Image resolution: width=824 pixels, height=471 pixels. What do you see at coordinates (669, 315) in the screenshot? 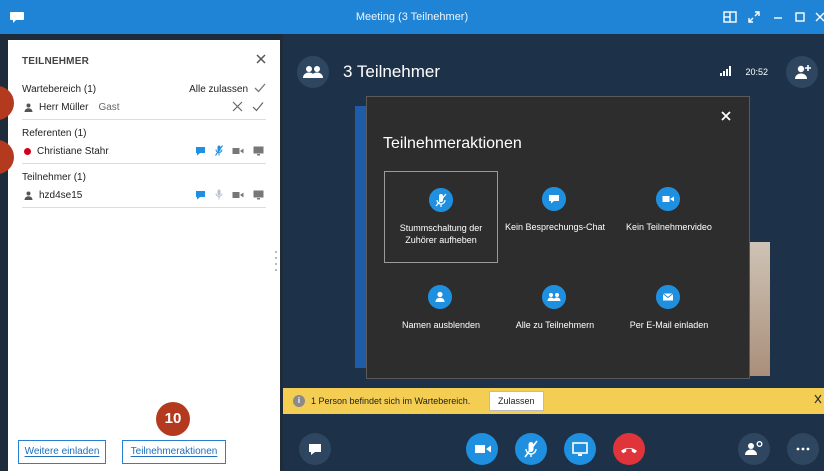
I see `invite-by-email-tile: Per E-Mail einladen` at bounding box center [669, 315].